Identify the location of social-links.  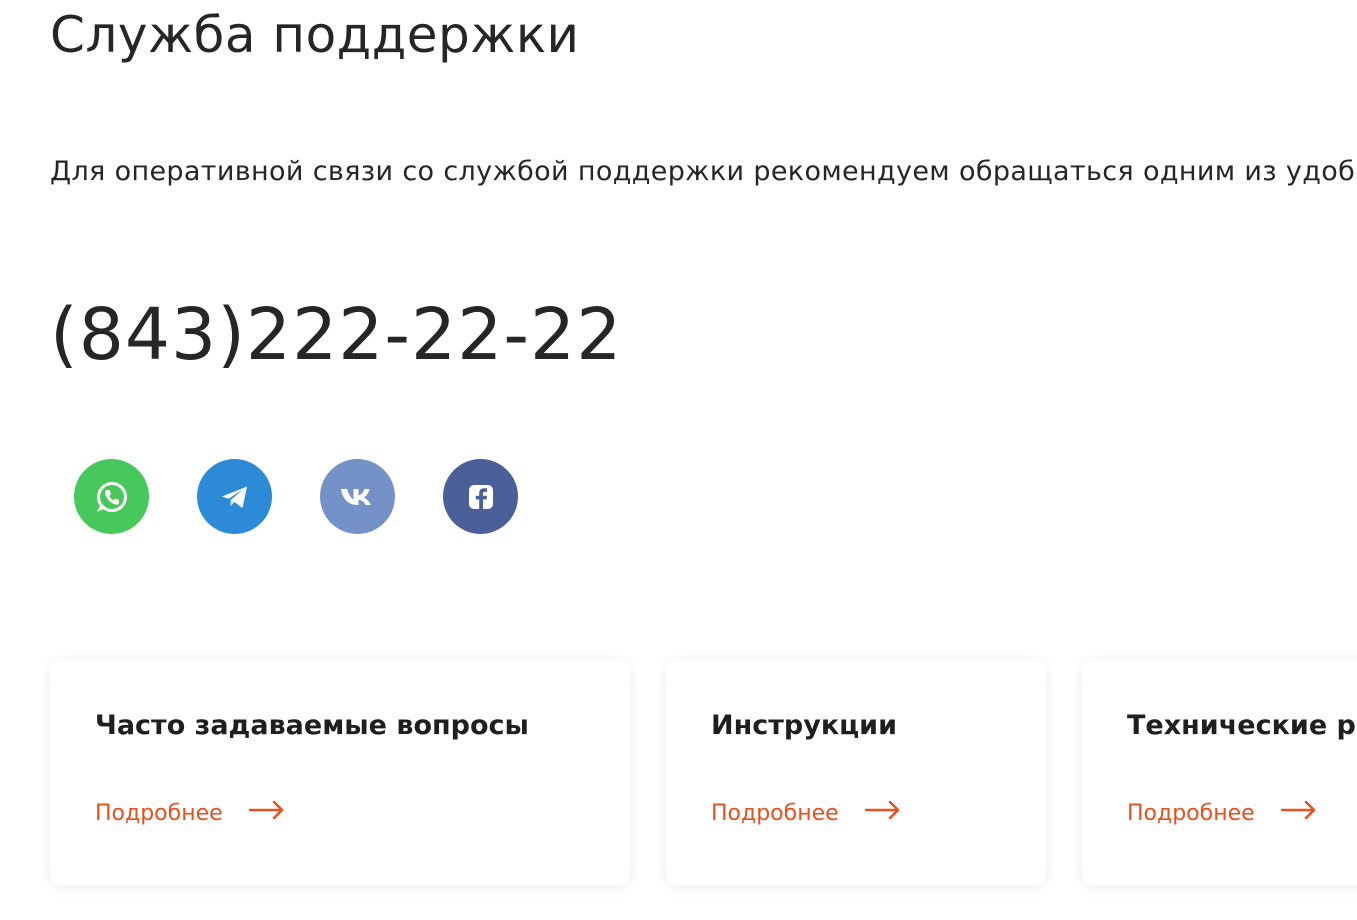
(296, 496).